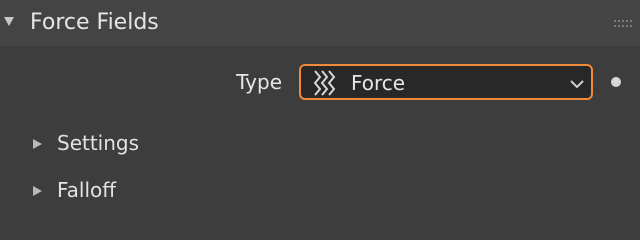 The height and width of the screenshot is (240, 640). What do you see at coordinates (623, 23) in the screenshot?
I see `drag-handle-icon` at bounding box center [623, 23].